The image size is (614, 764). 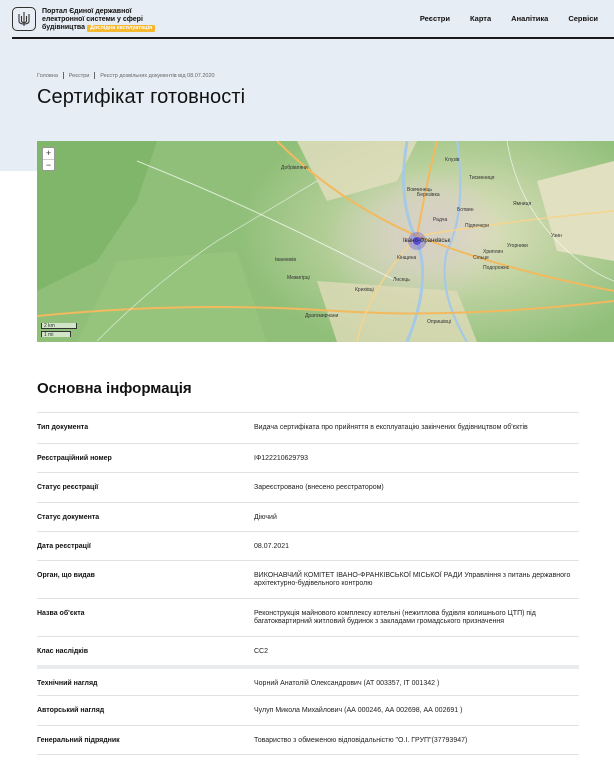 What do you see at coordinates (509, 18) in the screenshot?
I see `main-nav: Реєстри Карта Аналітика Сервіси` at bounding box center [509, 18].